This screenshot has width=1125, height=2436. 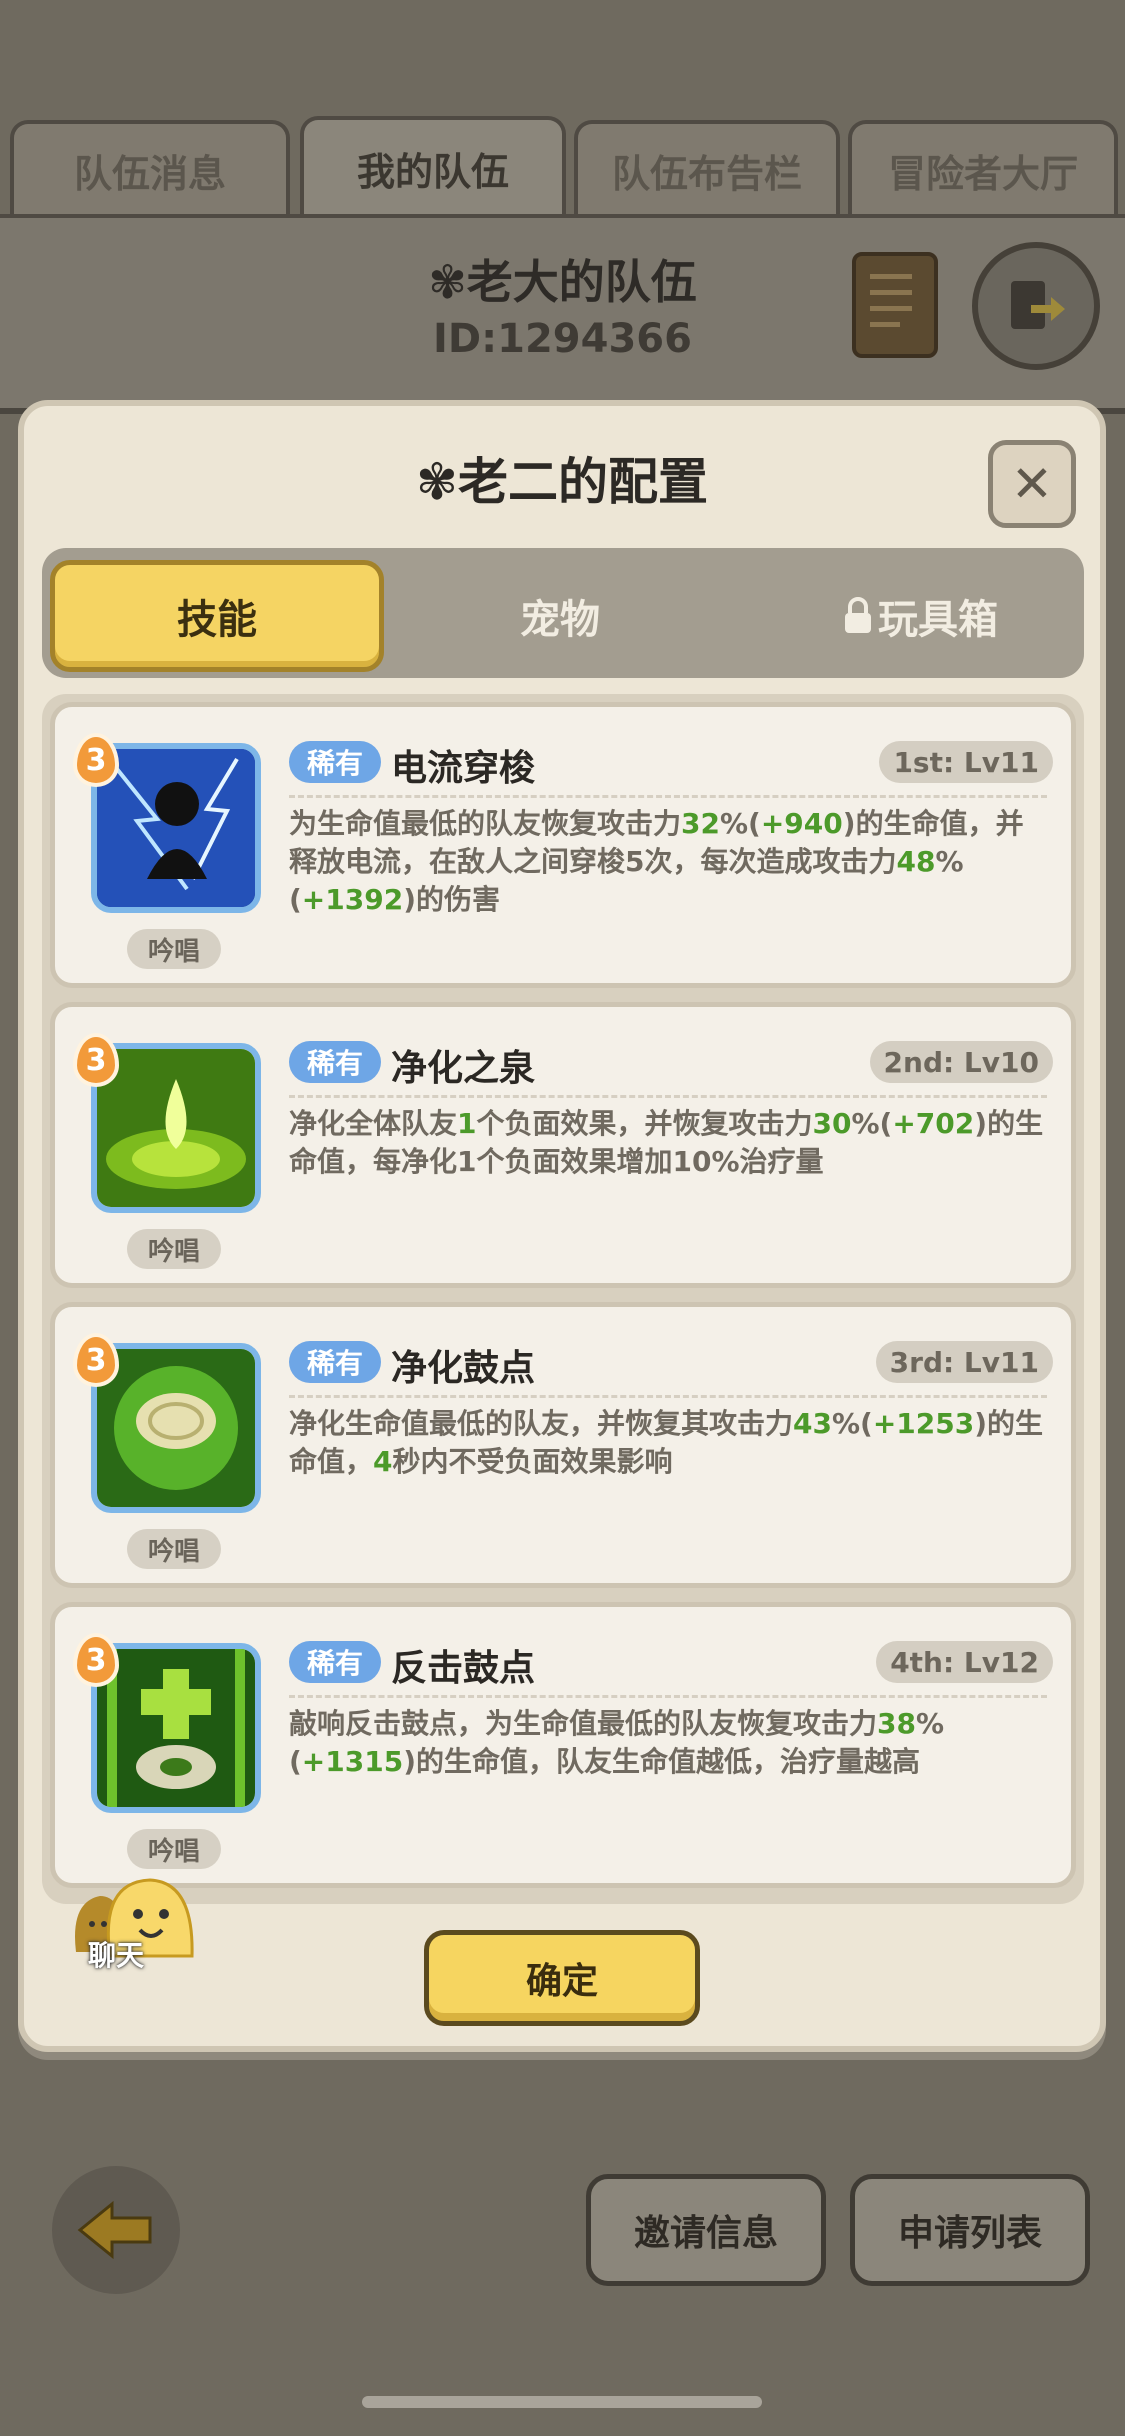 I want to click on close-icon: ✕, so click(x=1032, y=484).